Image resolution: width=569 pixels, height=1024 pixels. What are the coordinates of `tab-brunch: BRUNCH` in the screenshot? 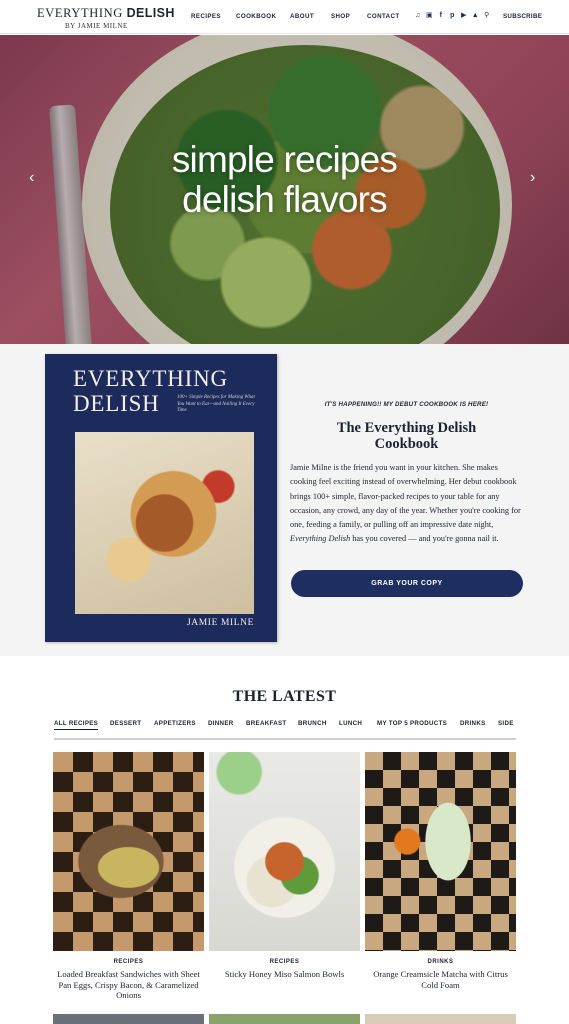 It's located at (312, 723).